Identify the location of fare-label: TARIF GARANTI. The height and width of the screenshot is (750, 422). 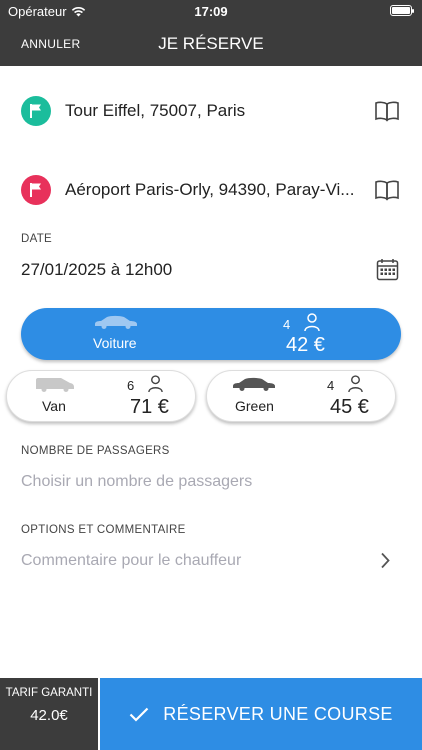
(49, 693).